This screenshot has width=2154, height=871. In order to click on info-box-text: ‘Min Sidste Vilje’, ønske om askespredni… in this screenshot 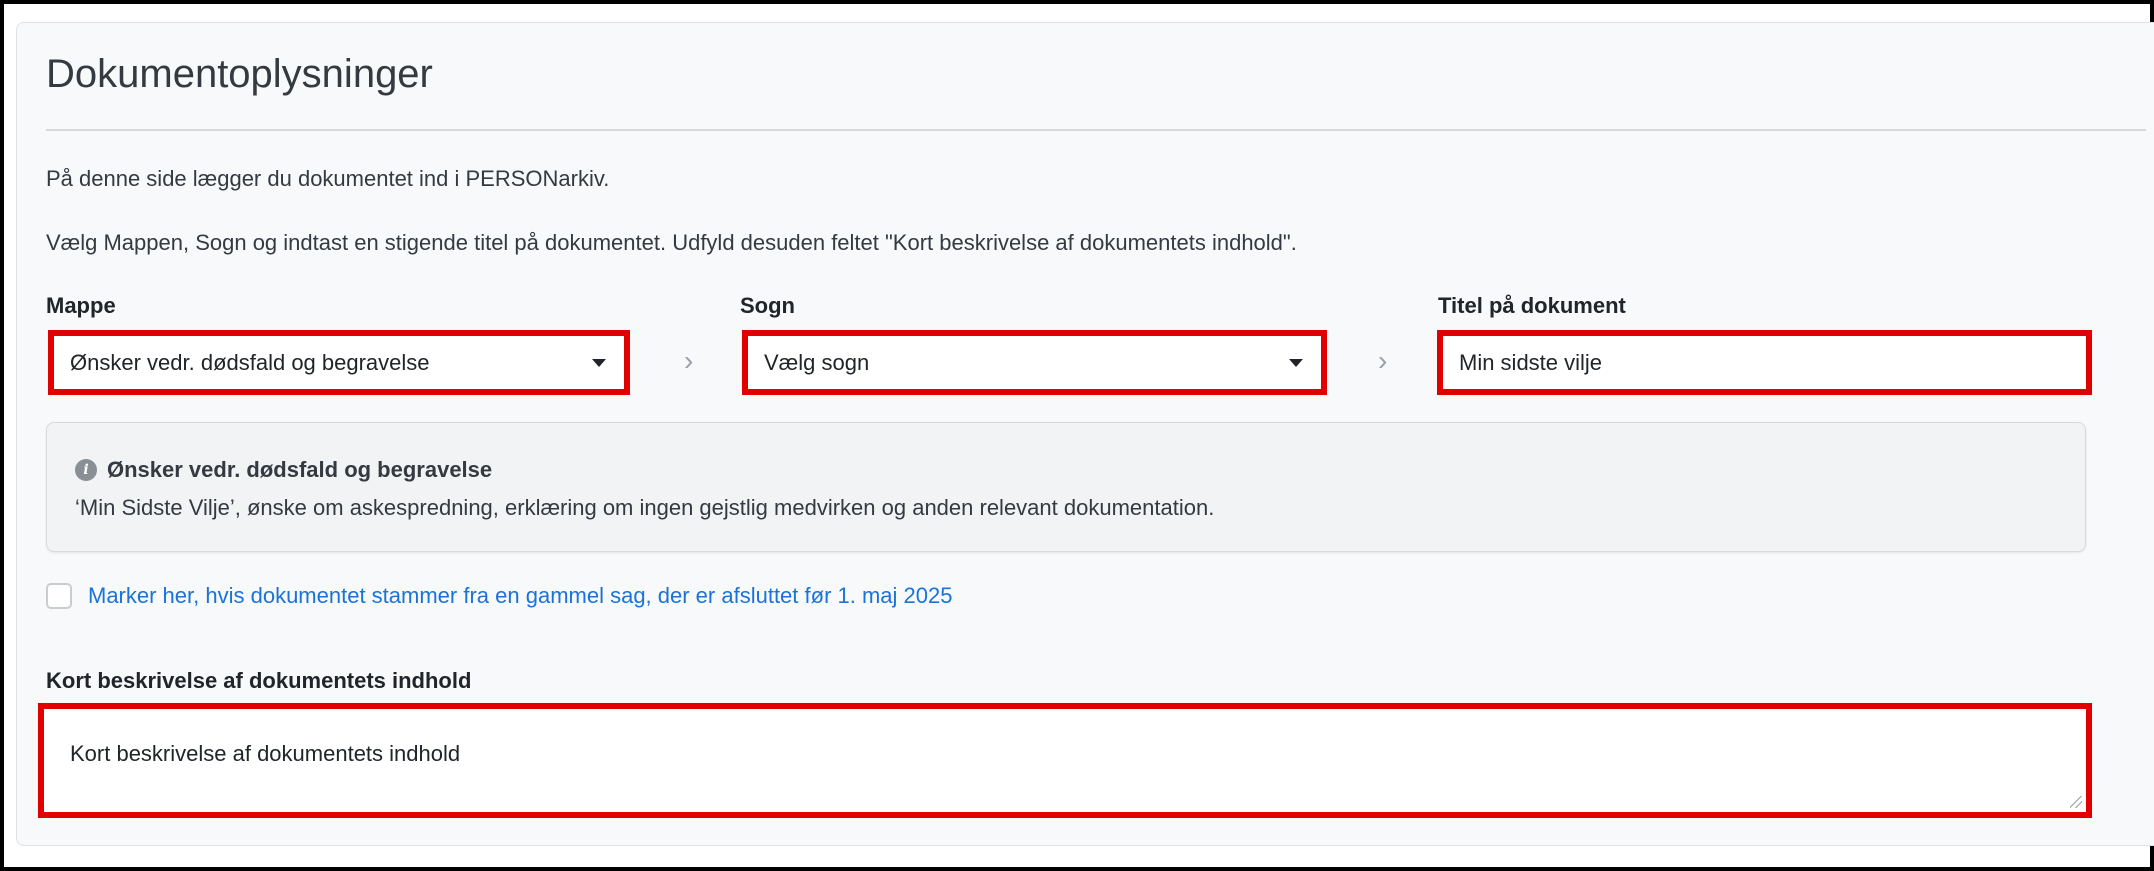, I will do `click(645, 507)`.